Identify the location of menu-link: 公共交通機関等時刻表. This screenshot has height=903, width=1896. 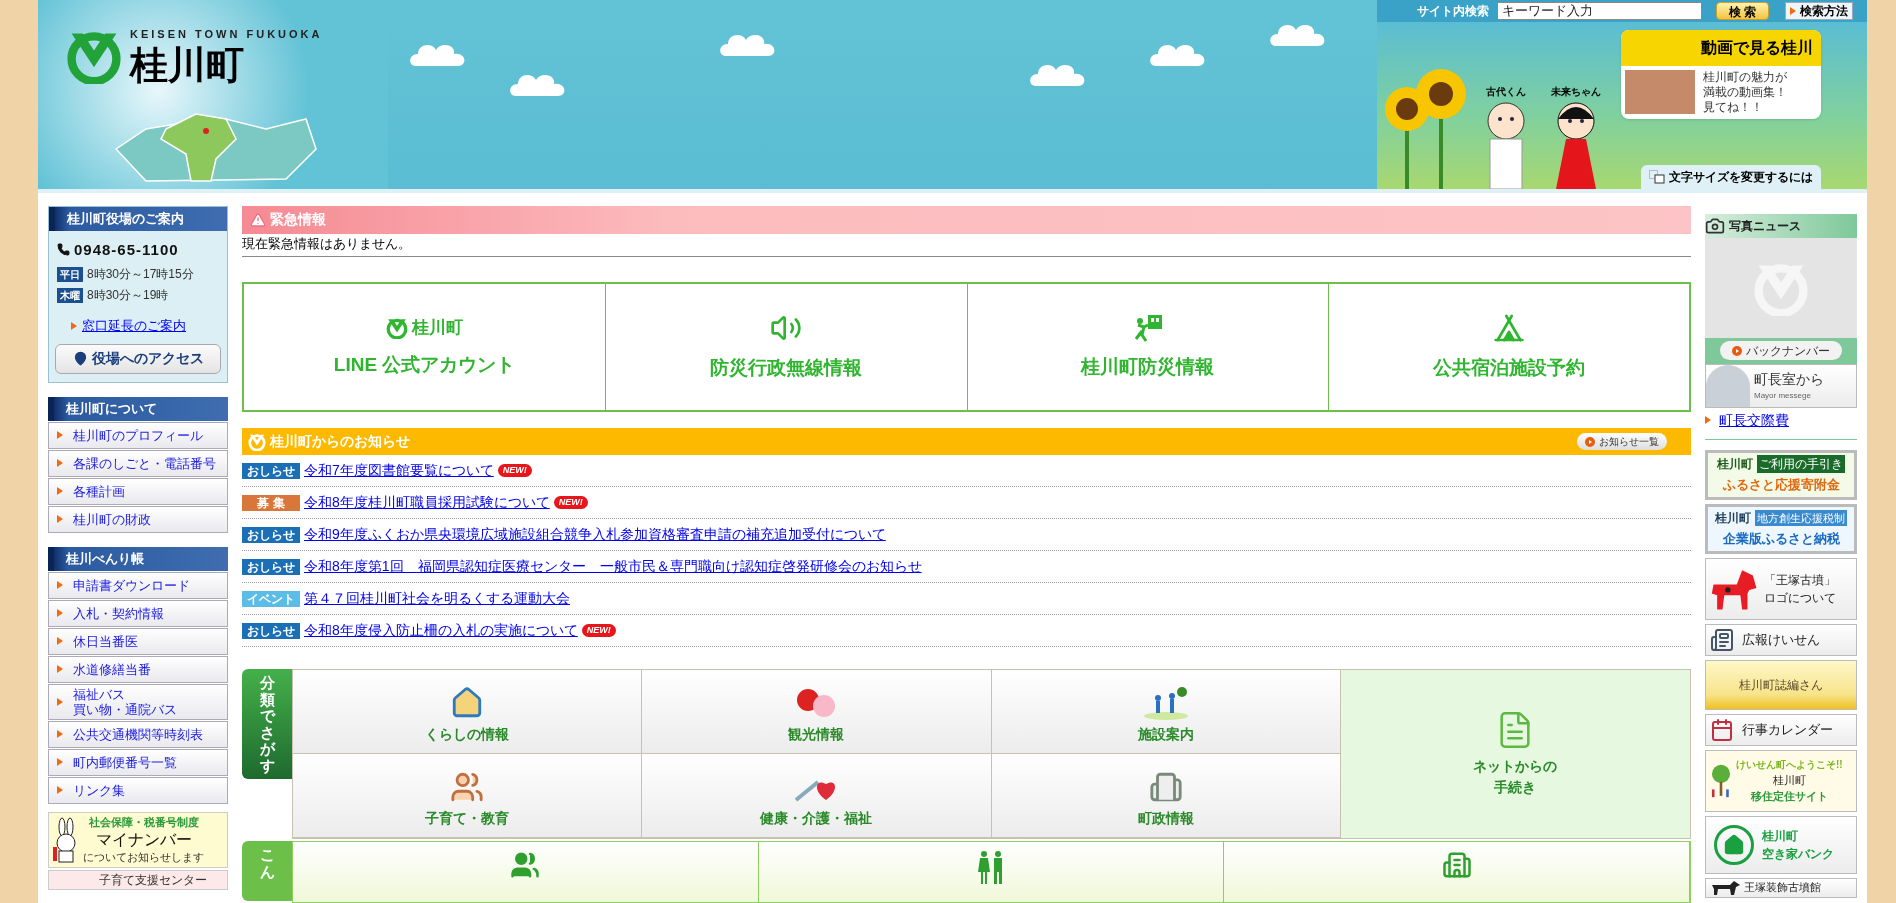
(138, 734).